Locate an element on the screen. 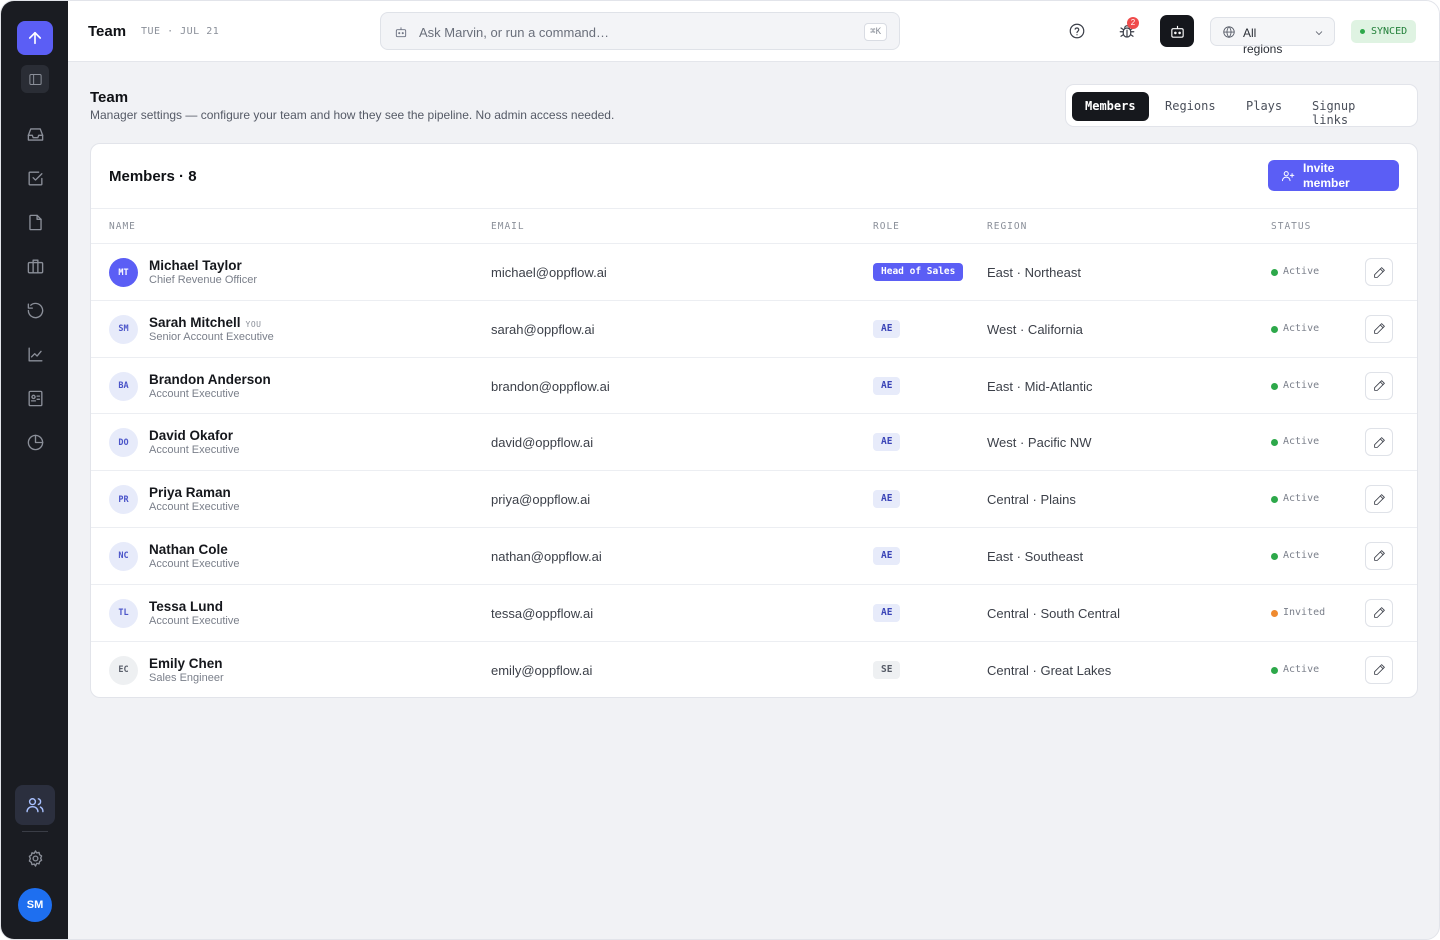 The image size is (1440, 940). assistant-button is located at coordinates (1177, 31).